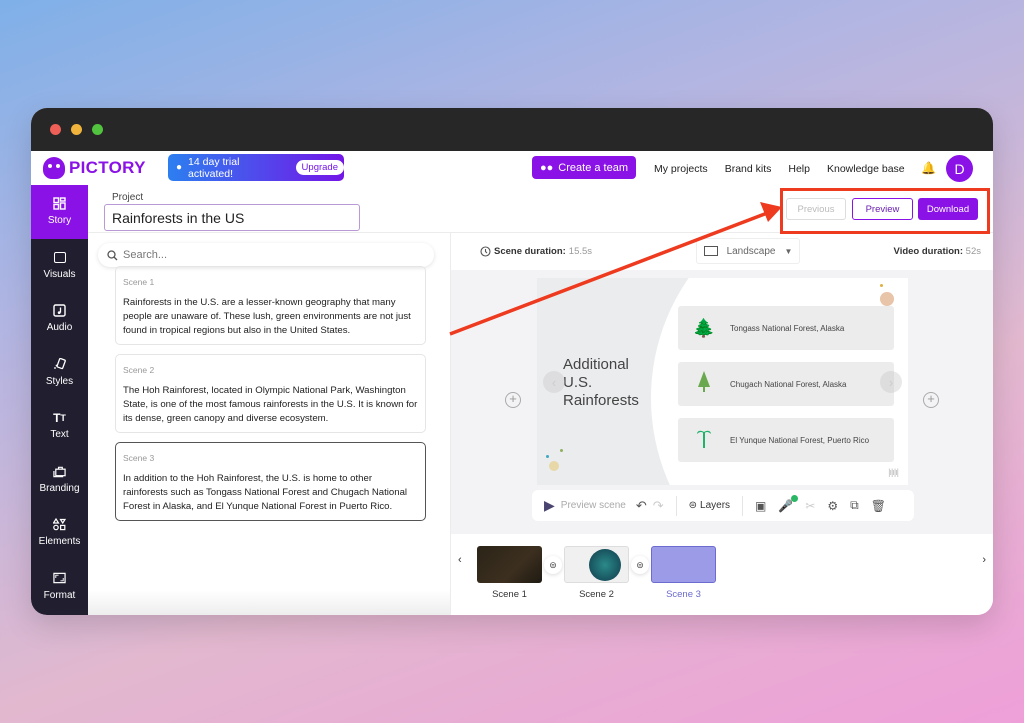  What do you see at coordinates (59, 266) in the screenshot?
I see `sidebar-item-visuals: Visuals` at bounding box center [59, 266].